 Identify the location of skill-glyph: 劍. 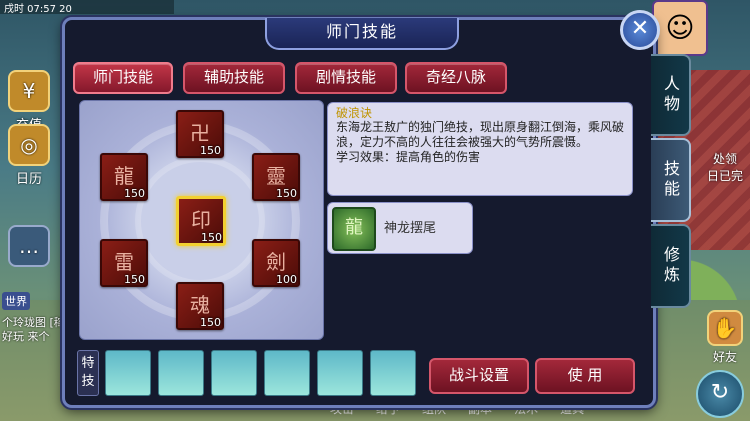
(276, 262).